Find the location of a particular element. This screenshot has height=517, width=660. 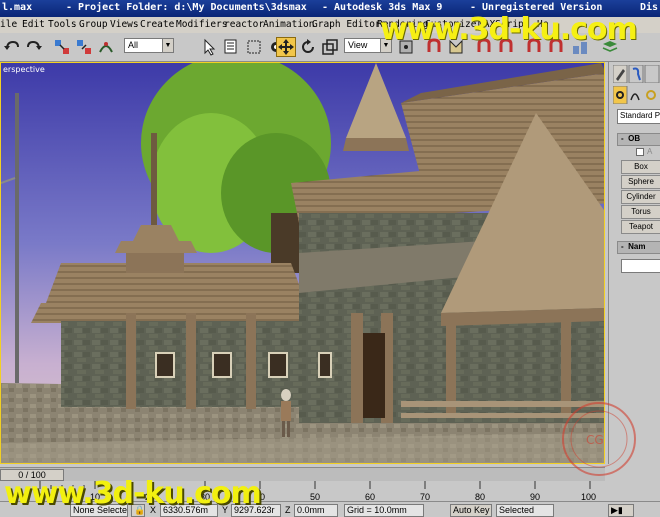

menu-tools: Tools is located at coordinates (62, 24).